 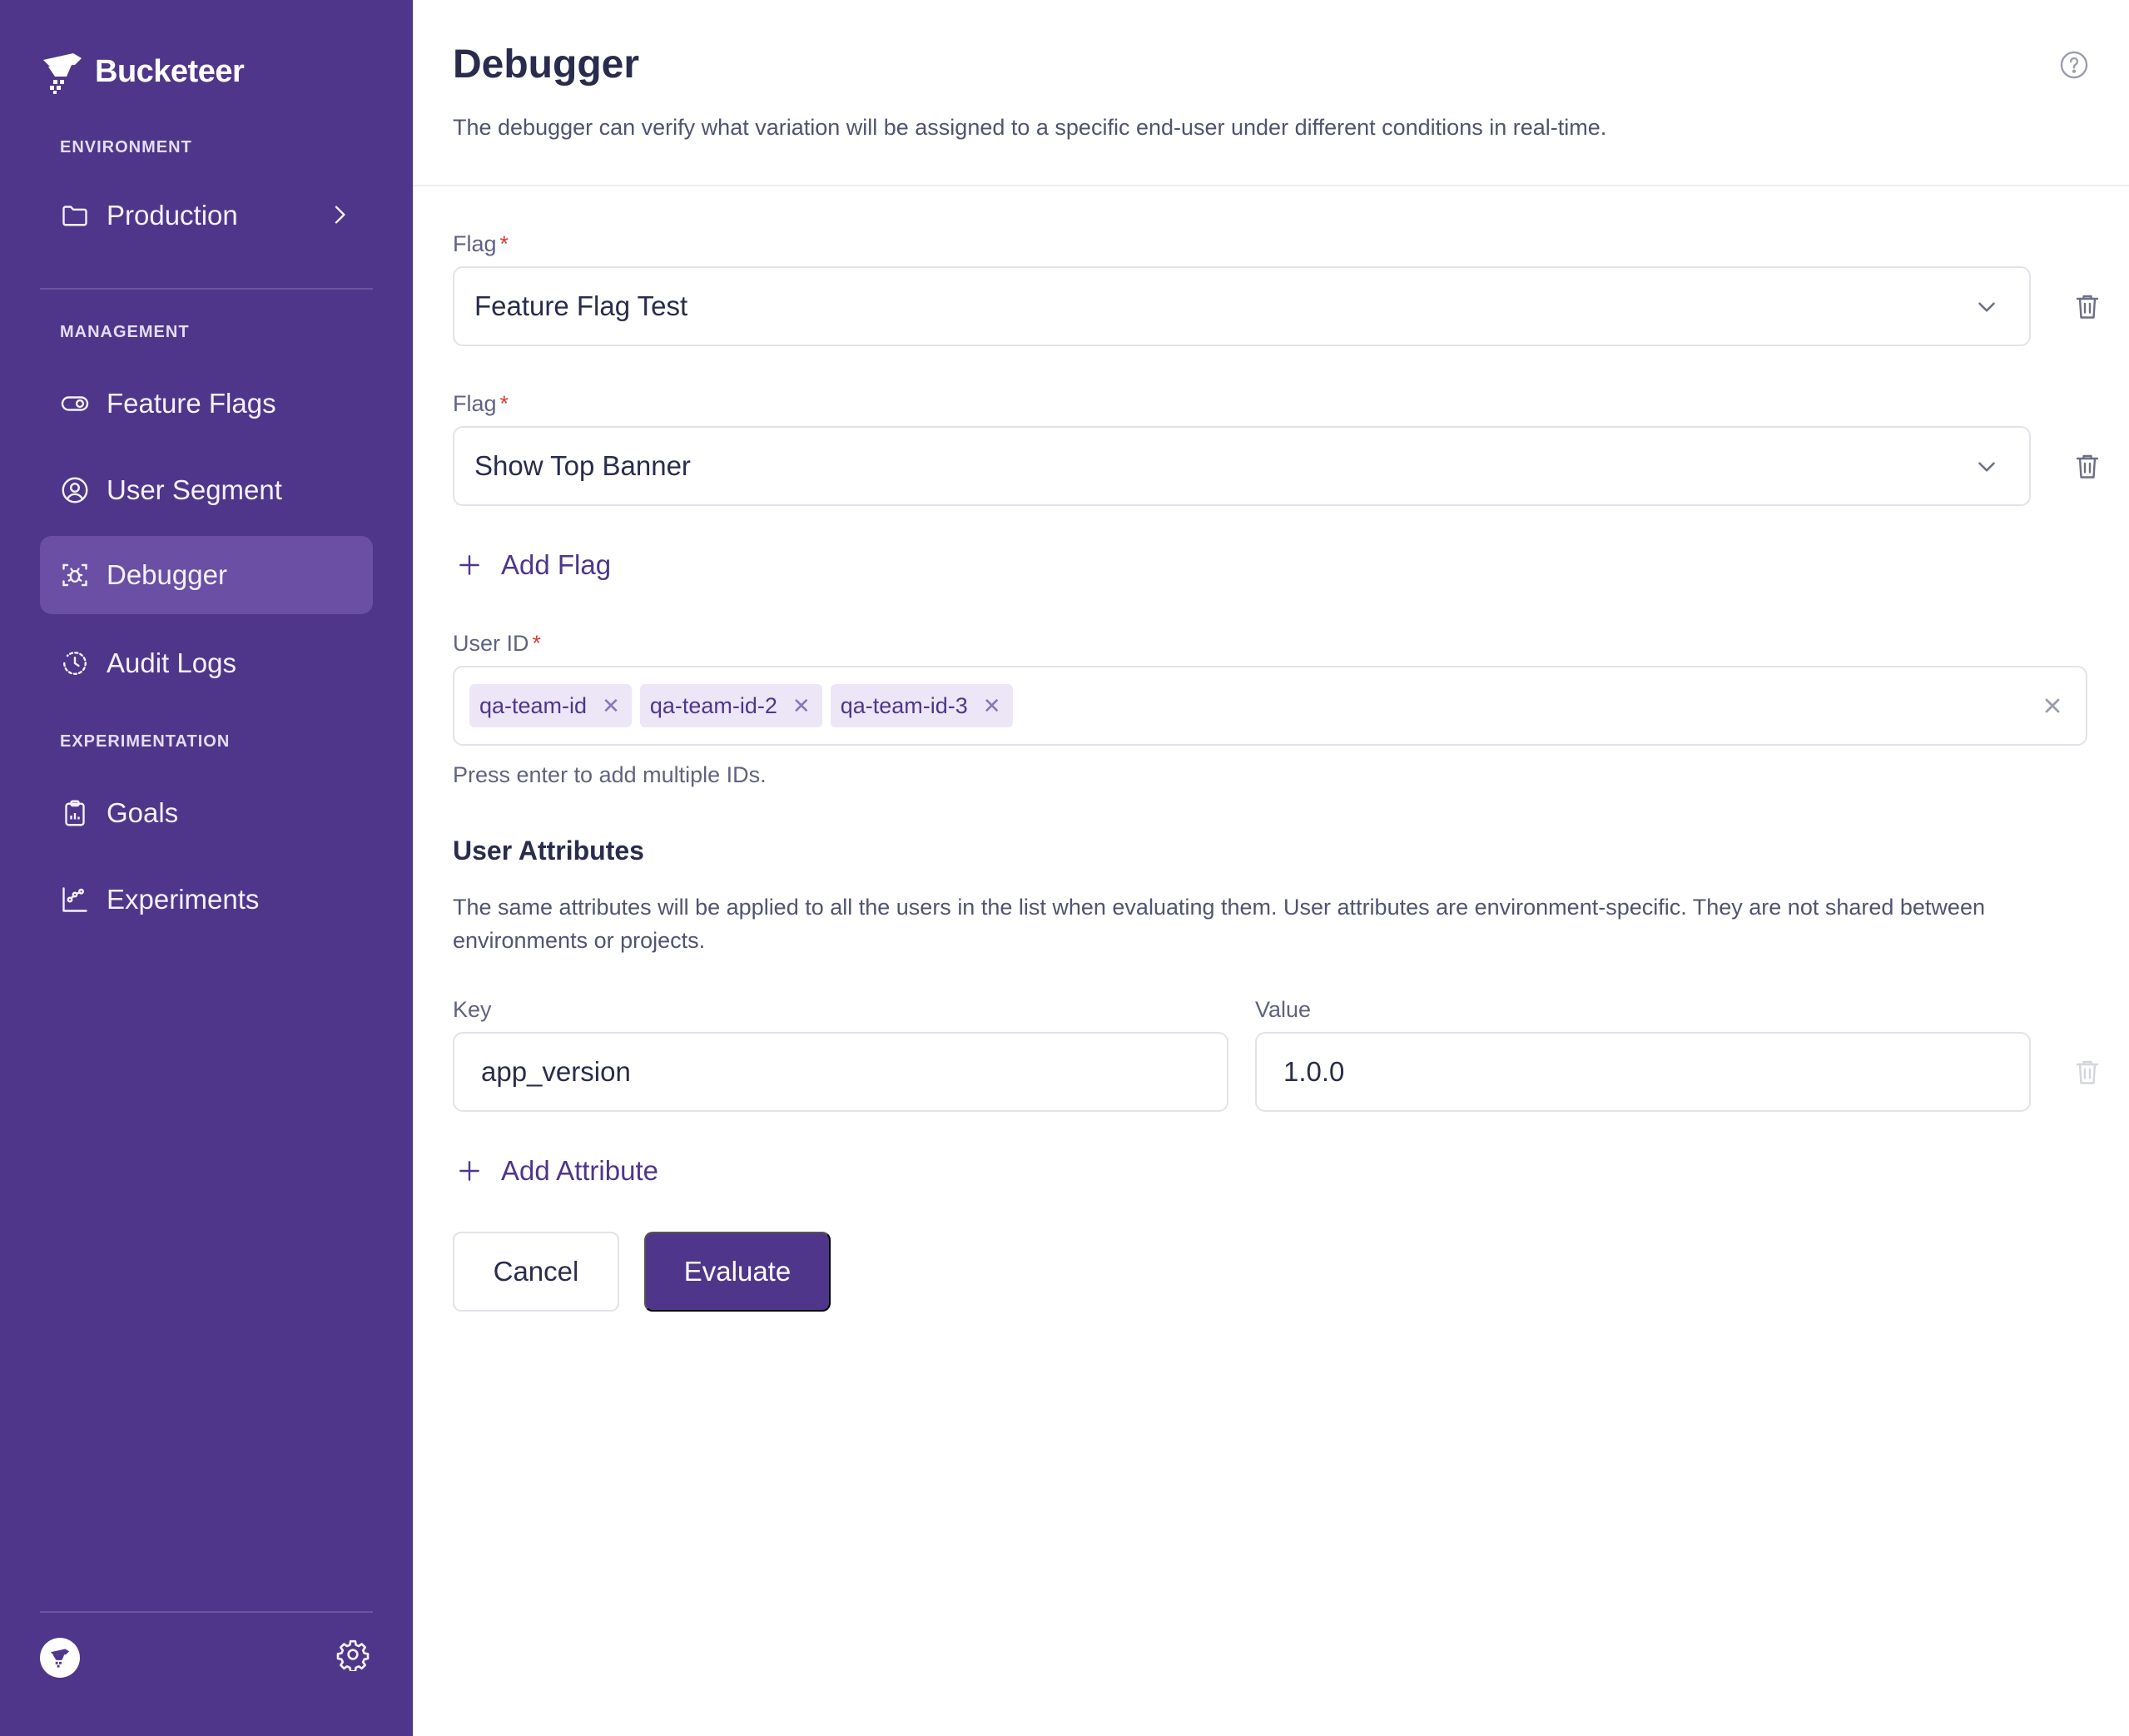 What do you see at coordinates (737, 1272) in the screenshot?
I see `evaluate-button: Evaluate` at bounding box center [737, 1272].